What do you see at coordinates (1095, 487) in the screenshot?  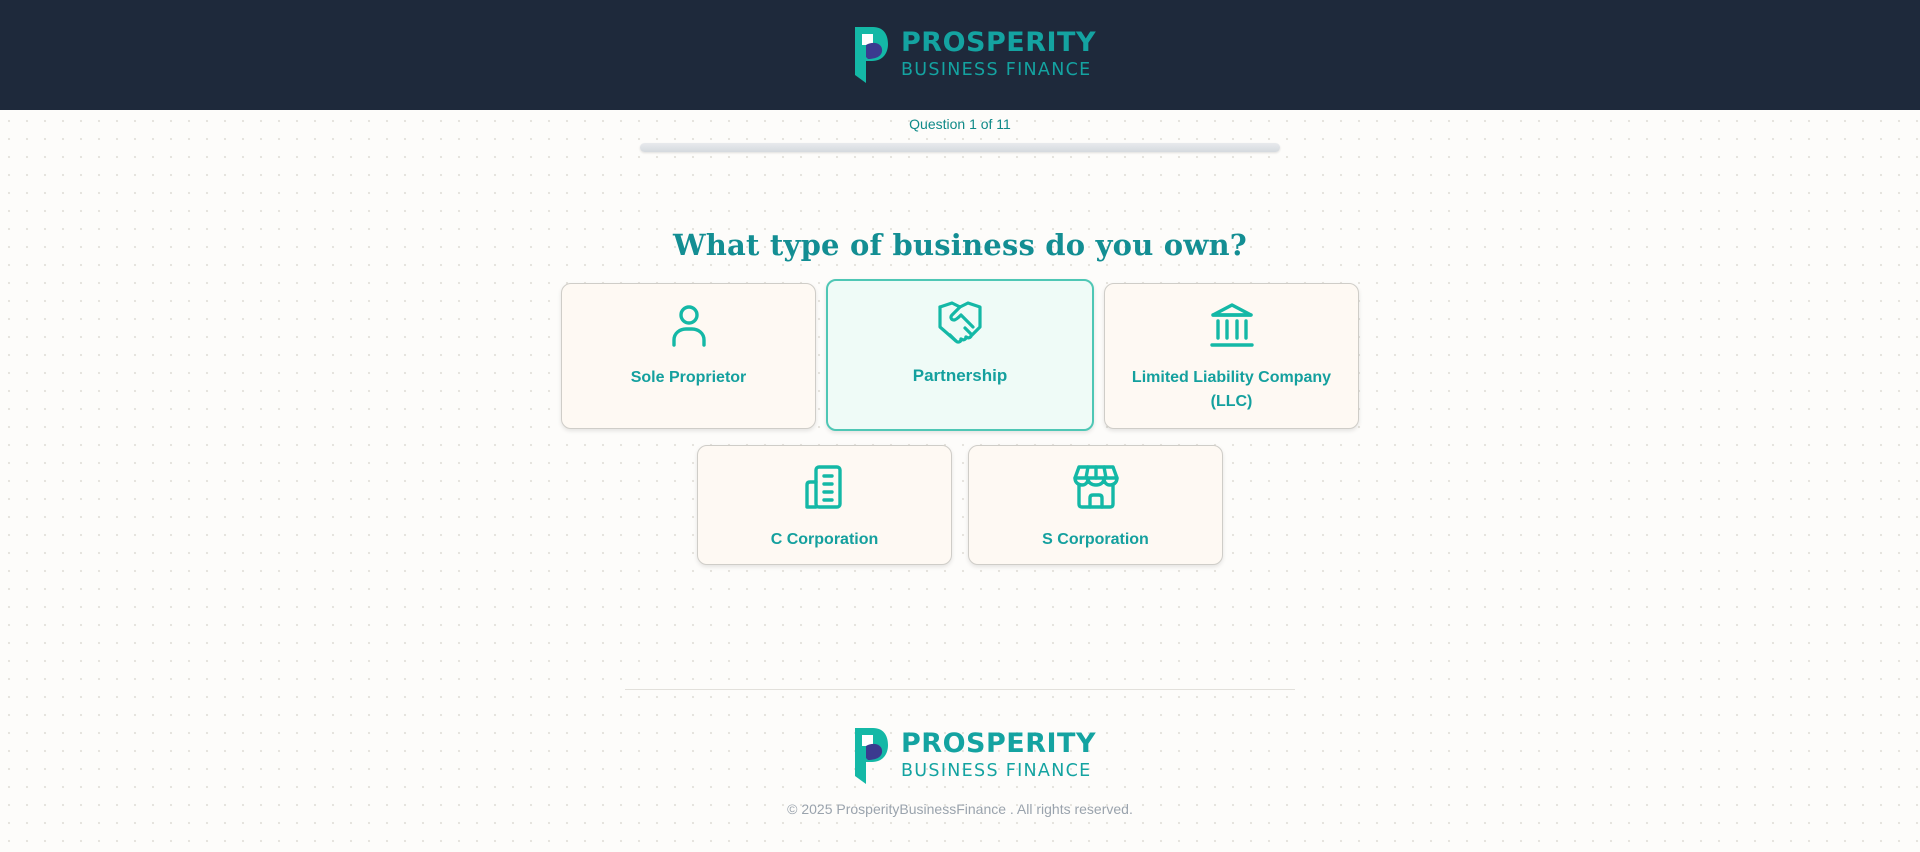 I see `store-icon` at bounding box center [1095, 487].